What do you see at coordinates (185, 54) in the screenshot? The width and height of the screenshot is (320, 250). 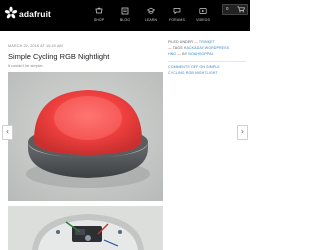 I see `by-label: BY` at bounding box center [185, 54].